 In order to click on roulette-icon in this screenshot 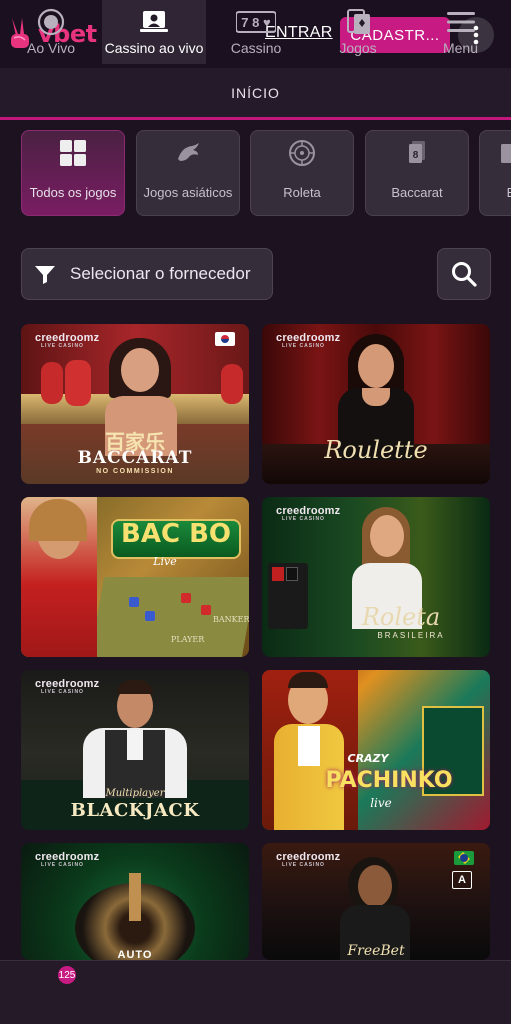, I will do `click(302, 153)`.